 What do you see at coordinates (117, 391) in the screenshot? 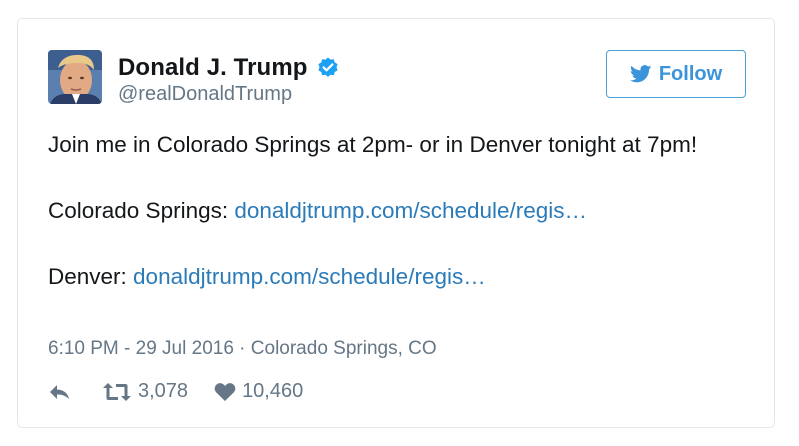
I see `retweet-icon` at bounding box center [117, 391].